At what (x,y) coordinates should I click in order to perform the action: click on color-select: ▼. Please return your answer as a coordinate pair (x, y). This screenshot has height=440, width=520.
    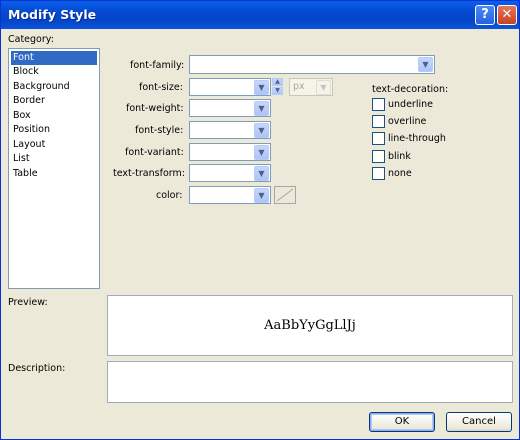
    Looking at the image, I should click on (230, 195).